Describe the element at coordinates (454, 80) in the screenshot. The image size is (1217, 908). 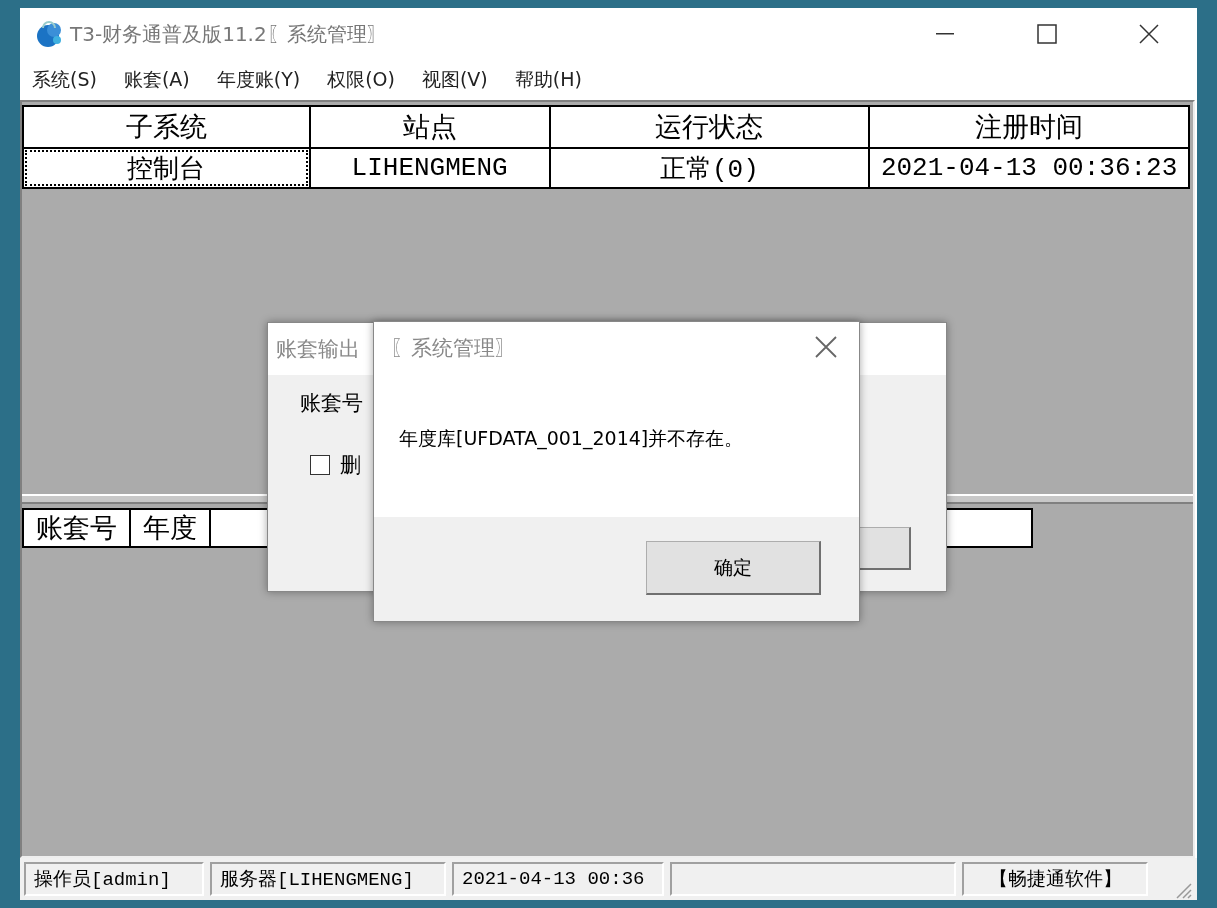
I see `menu-item: 视图(V)` at that location.